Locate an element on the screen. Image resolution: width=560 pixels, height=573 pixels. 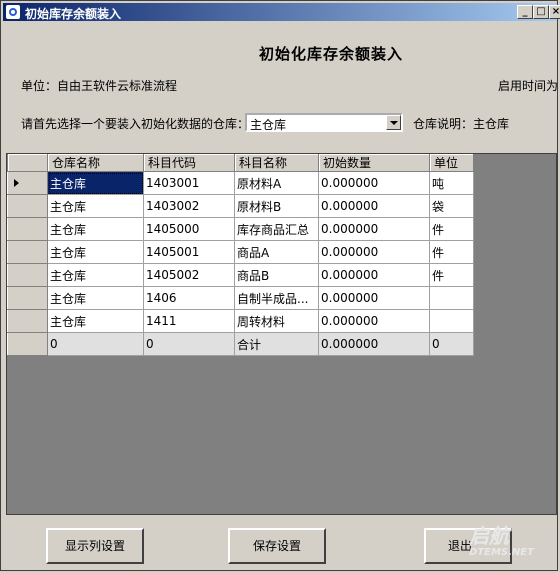
total-row: 0 0 合计 0.000000 0 is located at coordinates (240, 344).